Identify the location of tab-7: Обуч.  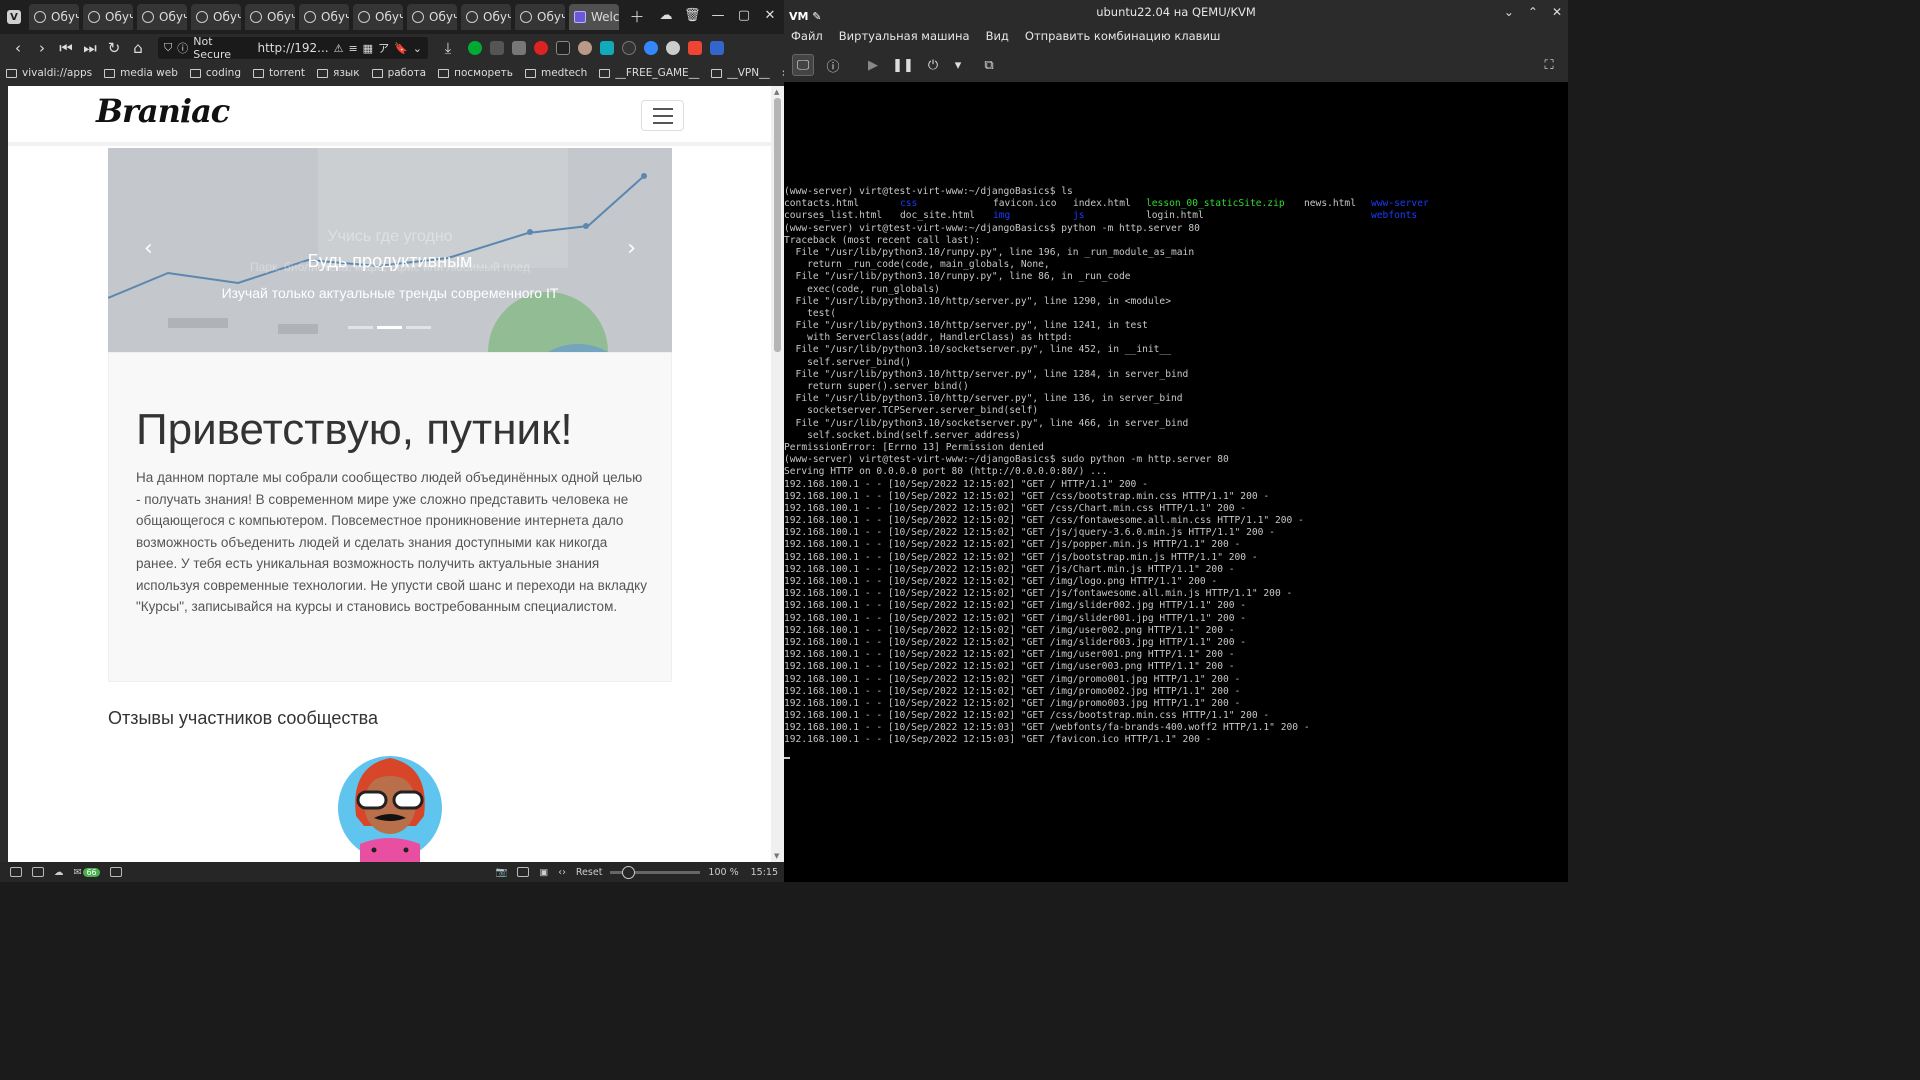
(378, 17).